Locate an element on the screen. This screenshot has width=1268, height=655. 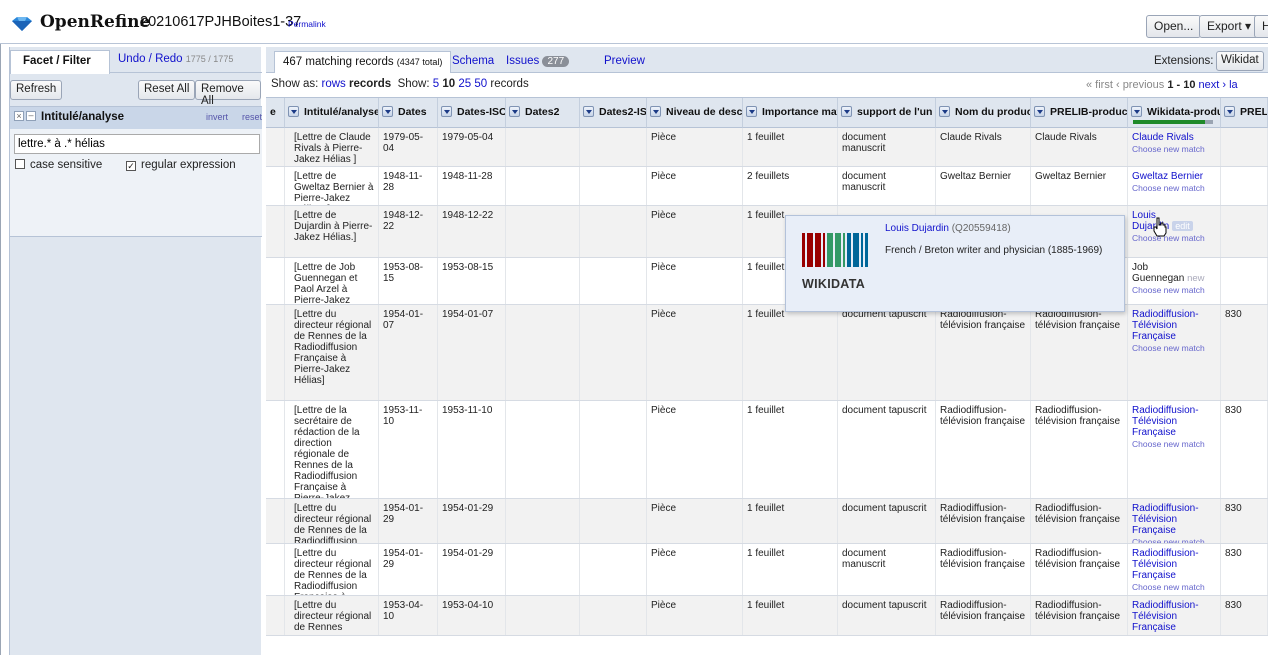
column-header: Dates2-ISO is located at coordinates (613, 113).